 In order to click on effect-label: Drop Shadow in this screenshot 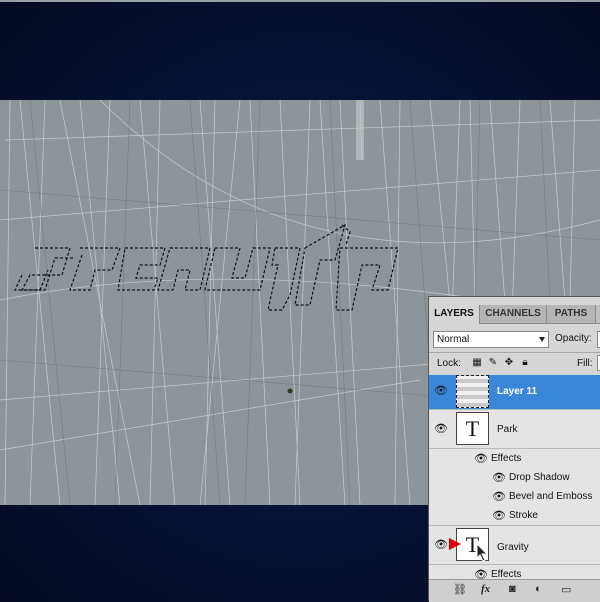, I will do `click(539, 477)`.